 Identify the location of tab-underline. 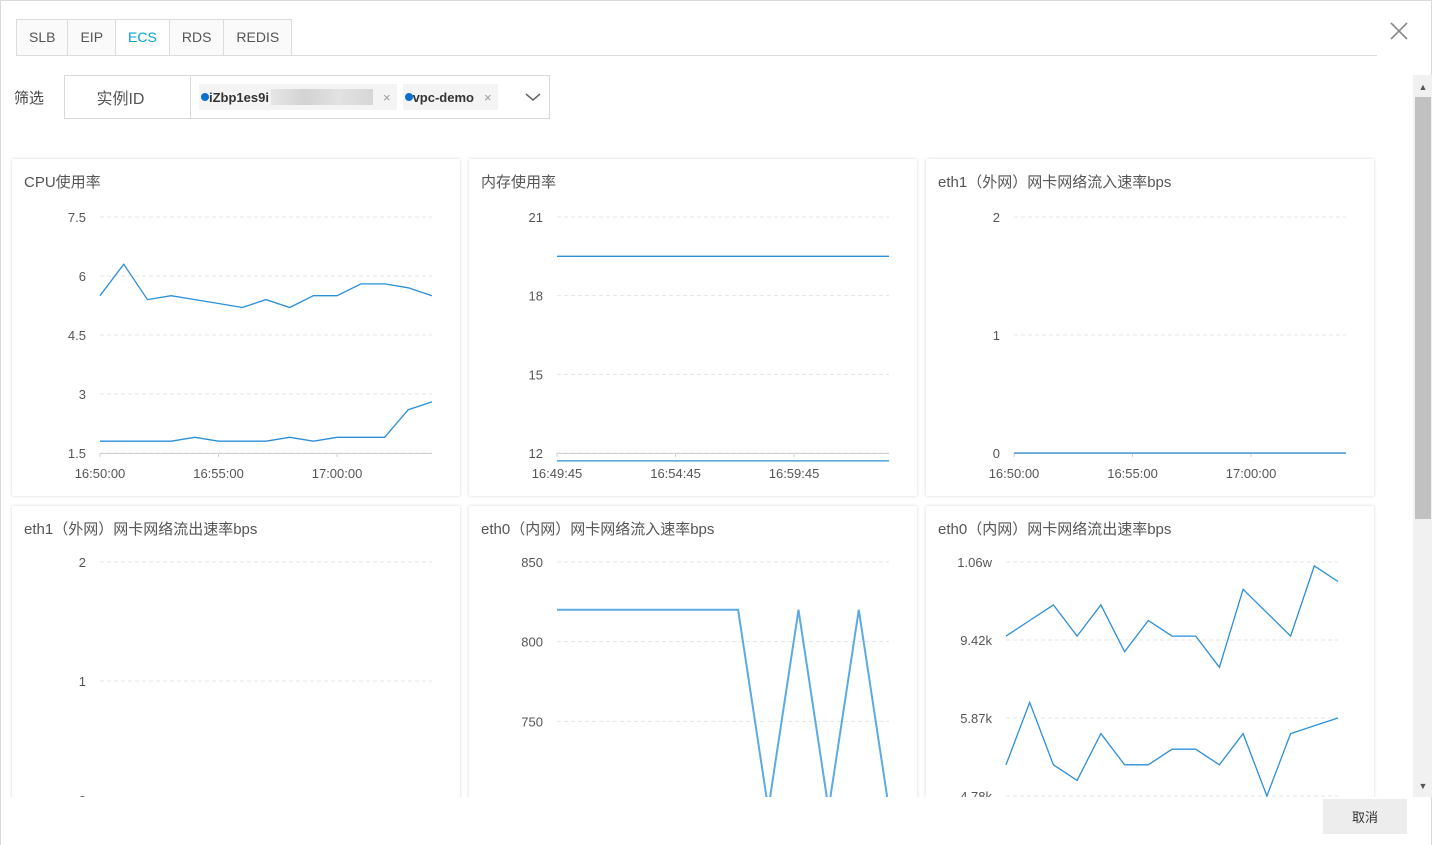
(696, 55).